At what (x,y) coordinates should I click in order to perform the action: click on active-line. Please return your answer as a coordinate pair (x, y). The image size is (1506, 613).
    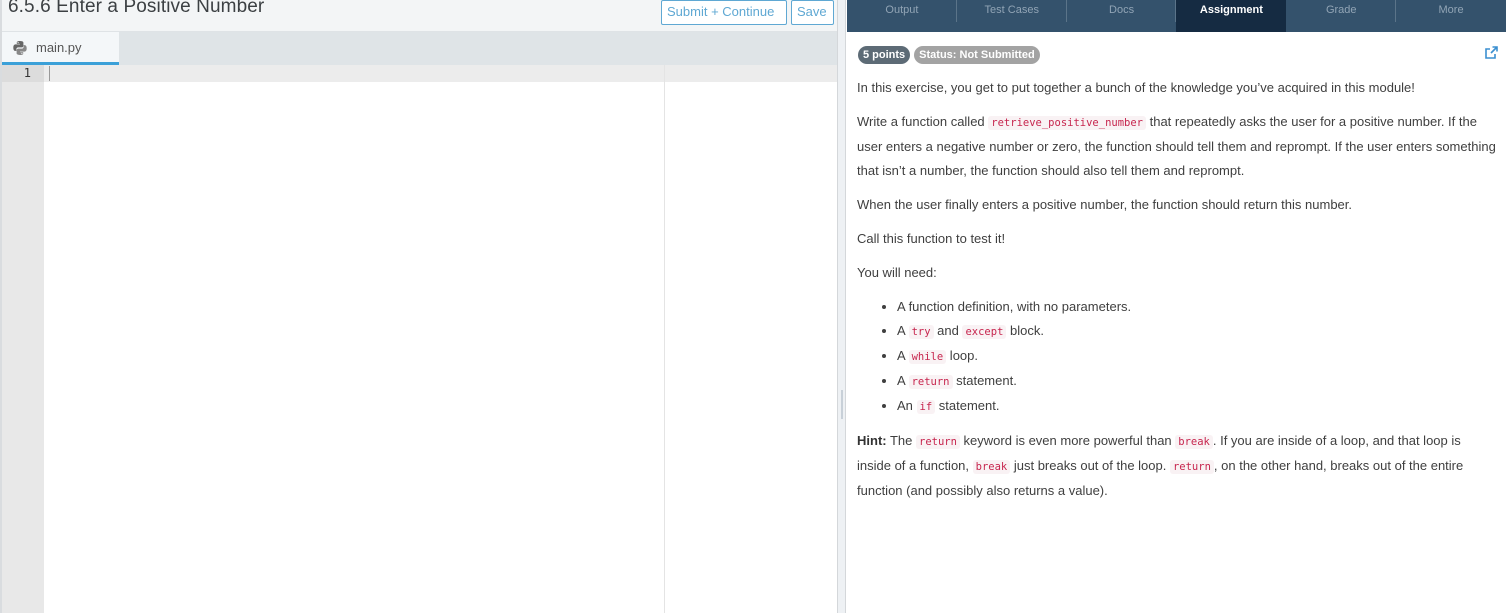
    Looking at the image, I should click on (440, 73).